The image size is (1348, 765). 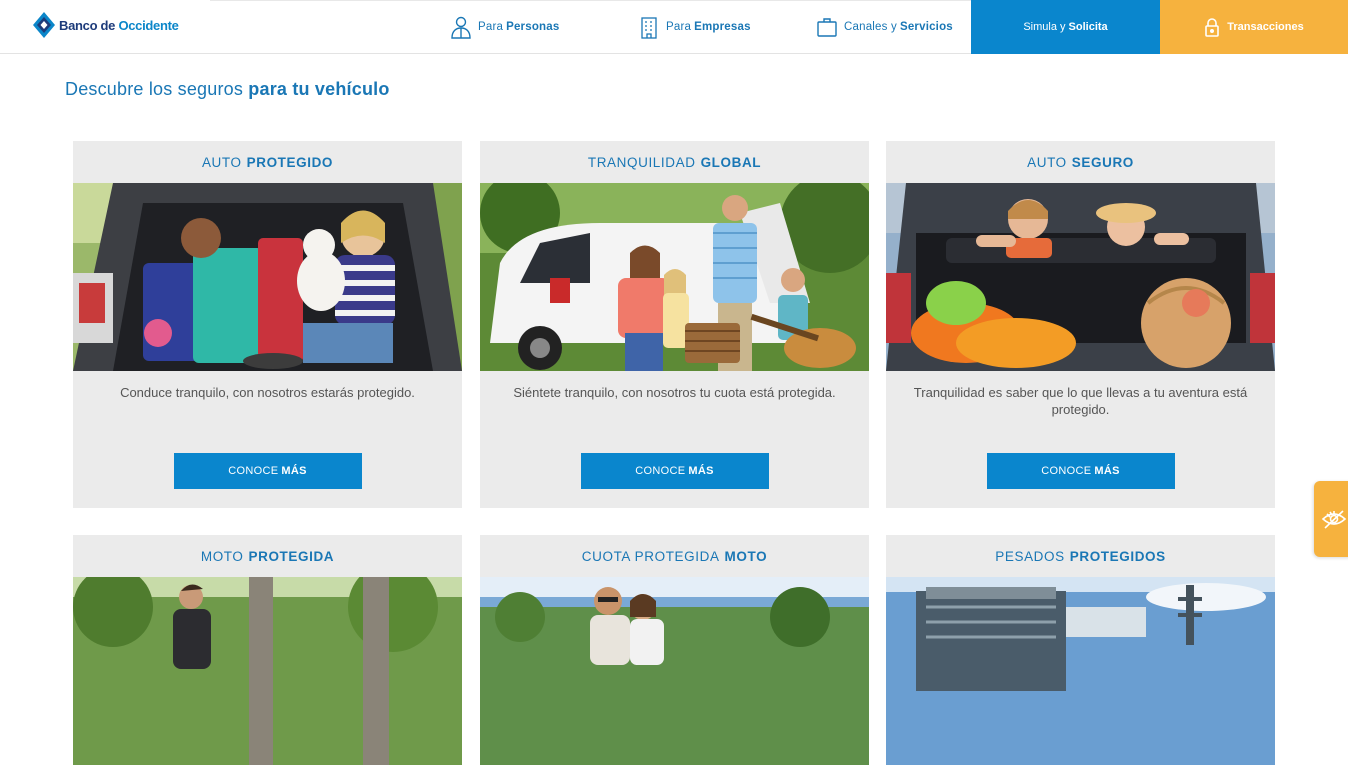 I want to click on card-title-bold: GLOBAL, so click(x=731, y=162).